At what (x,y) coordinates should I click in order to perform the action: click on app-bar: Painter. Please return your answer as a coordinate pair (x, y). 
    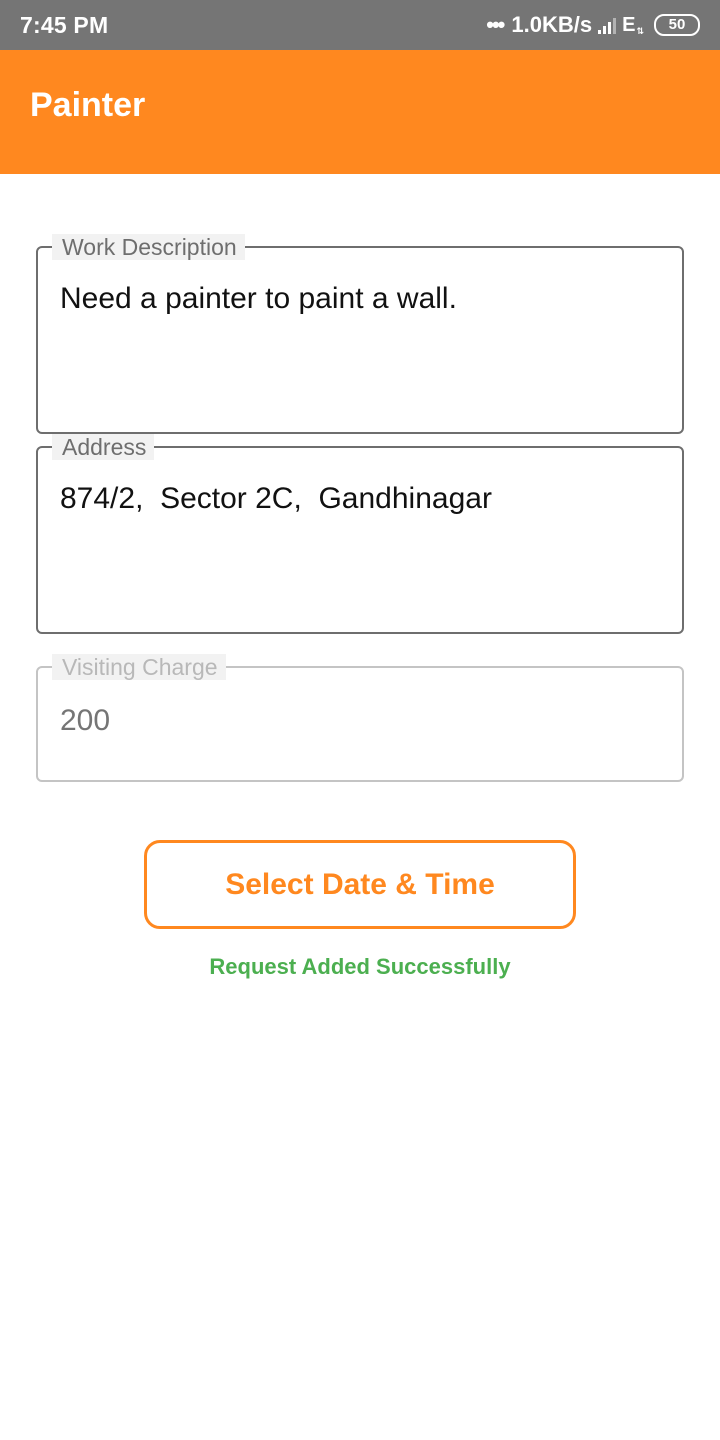
    Looking at the image, I should click on (360, 112).